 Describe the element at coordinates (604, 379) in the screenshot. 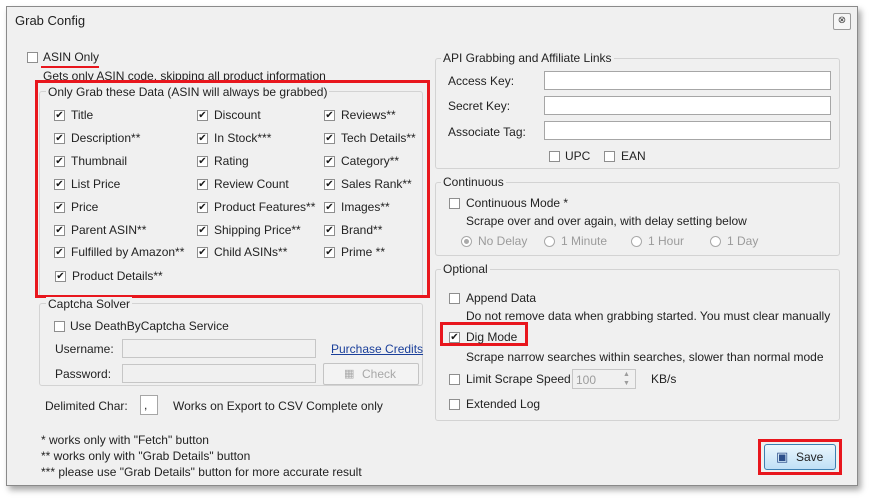

I see `limit-speed-stepper: 100 ▲ ▼` at that location.